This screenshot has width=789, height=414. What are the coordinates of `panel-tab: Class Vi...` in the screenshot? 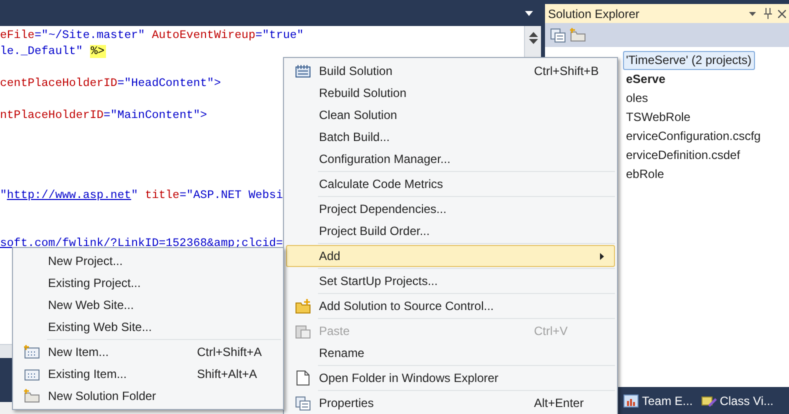 It's located at (737, 401).